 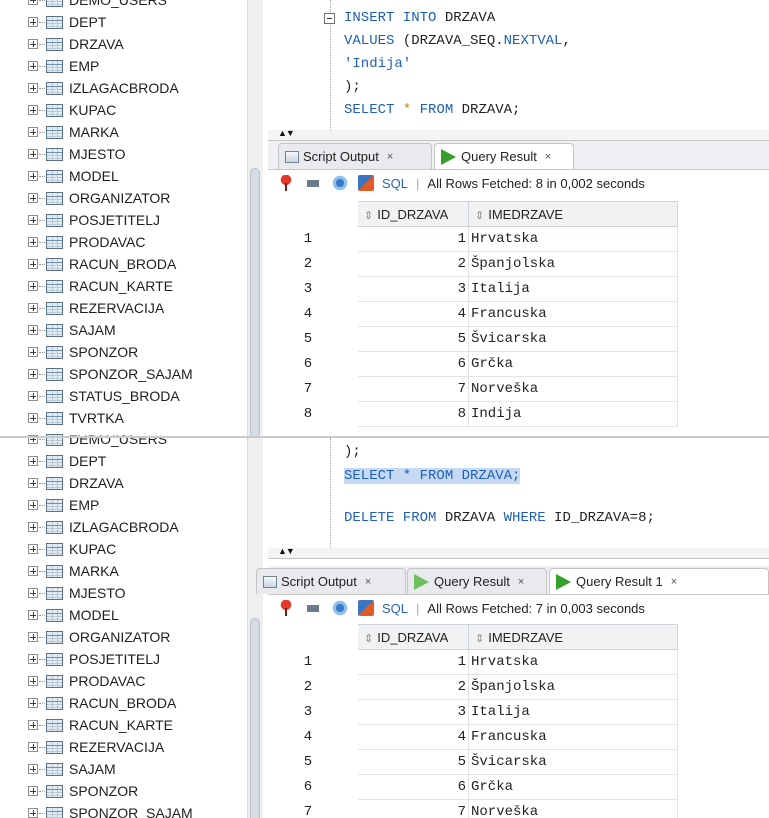 I want to click on tree-item: ORGANIZATOR, so click(x=96, y=637).